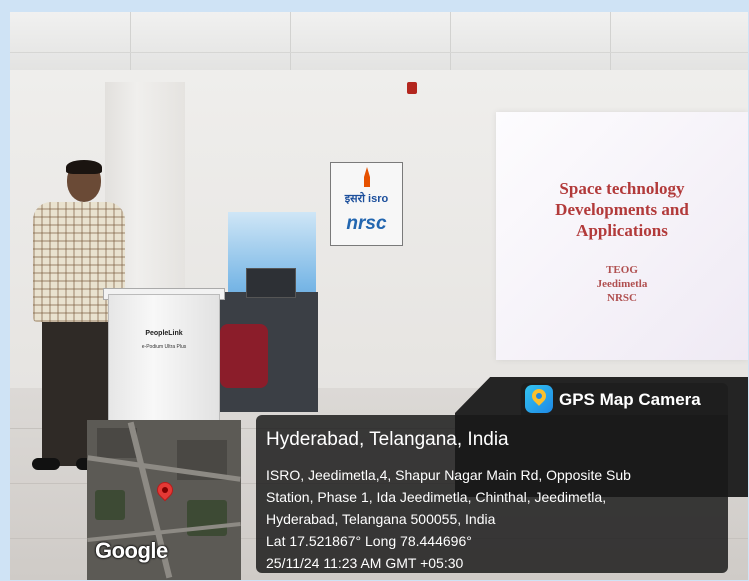 The image size is (749, 581). Describe the element at coordinates (366, 223) in the screenshot. I see `nrsc-logo-text: nrsc` at that location.